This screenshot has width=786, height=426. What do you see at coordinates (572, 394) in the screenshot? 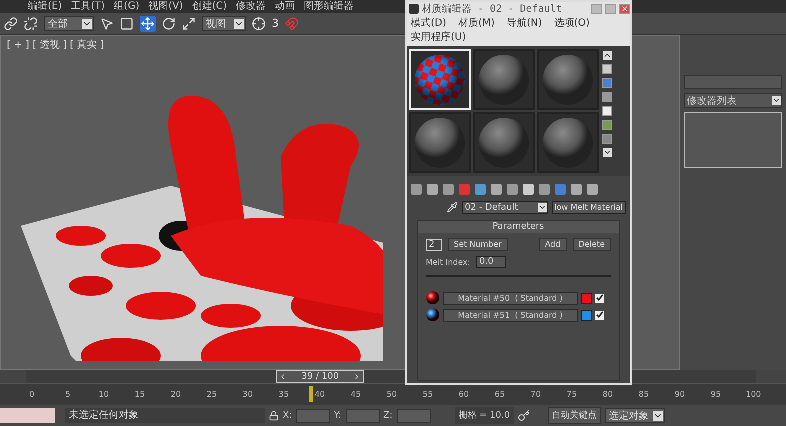
I see `tick-label: 75` at bounding box center [572, 394].